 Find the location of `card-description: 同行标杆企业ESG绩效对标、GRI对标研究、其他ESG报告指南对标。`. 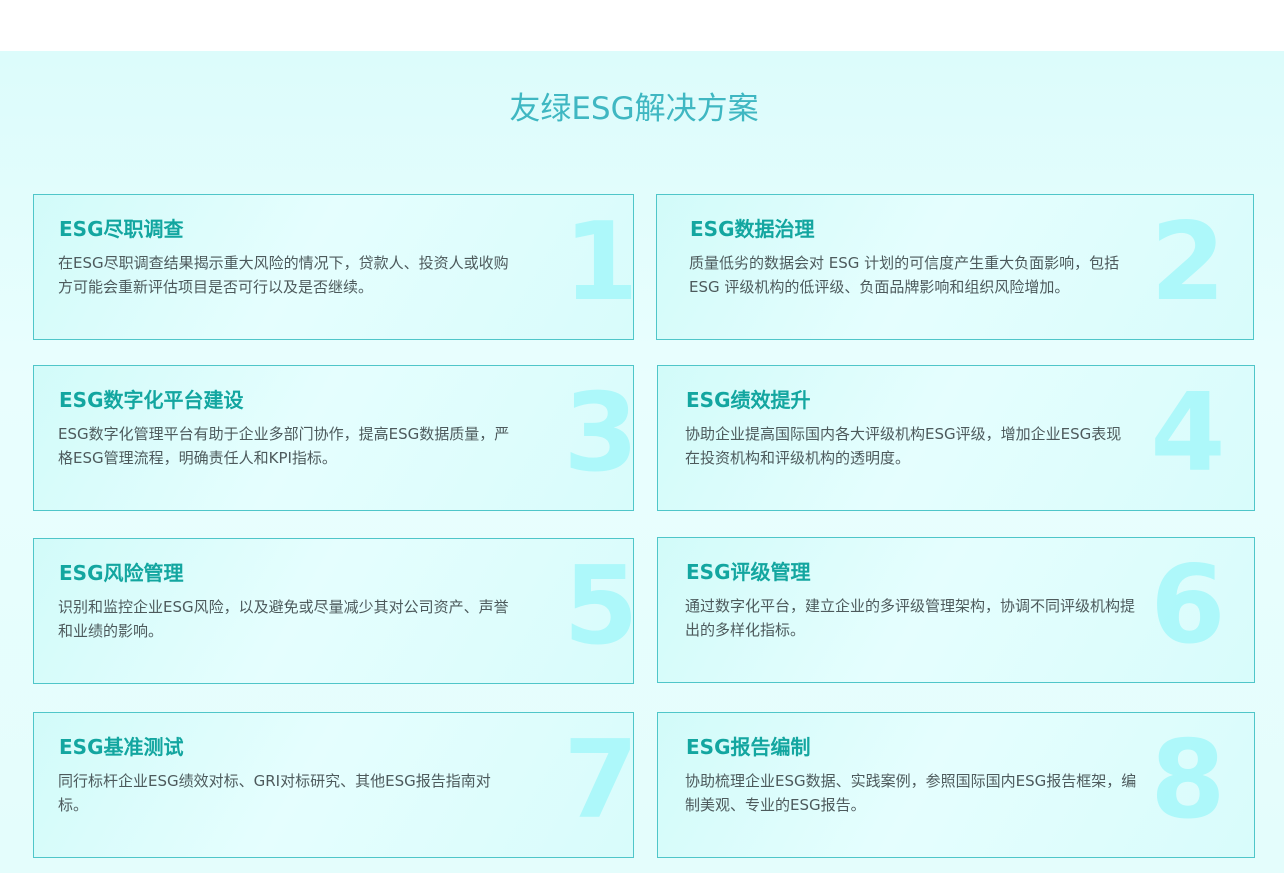

card-description: 同行标杆企业ESG绩效对标、GRI对标研究、其他ESG报告指南对标。 is located at coordinates (274, 793).